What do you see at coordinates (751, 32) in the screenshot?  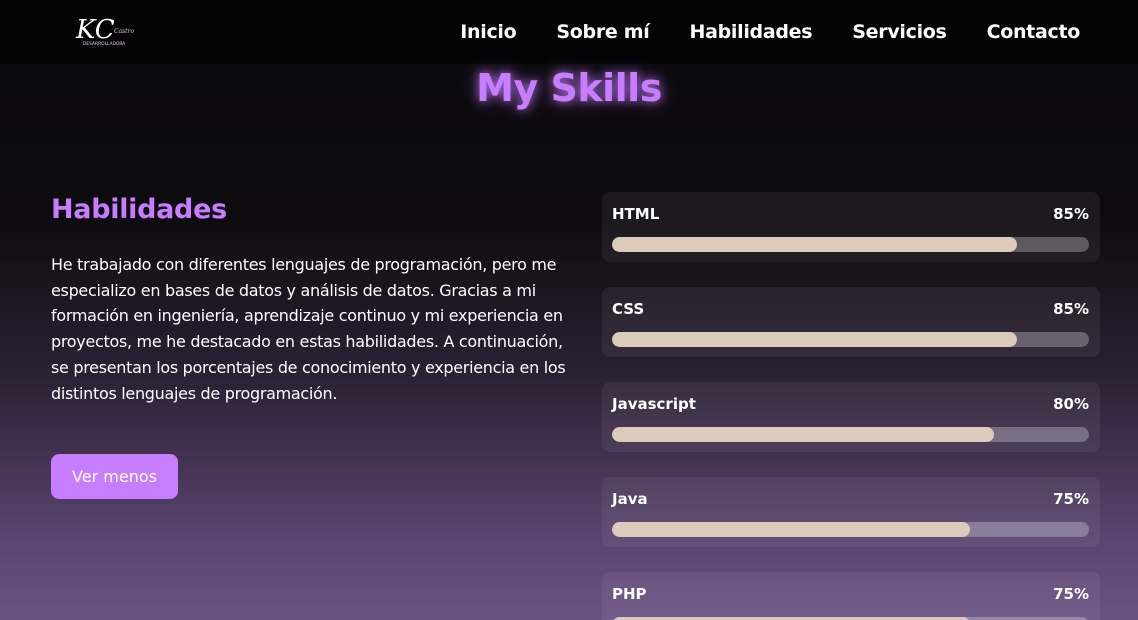 I see `nav-link-habilidades: Habilidades` at bounding box center [751, 32].